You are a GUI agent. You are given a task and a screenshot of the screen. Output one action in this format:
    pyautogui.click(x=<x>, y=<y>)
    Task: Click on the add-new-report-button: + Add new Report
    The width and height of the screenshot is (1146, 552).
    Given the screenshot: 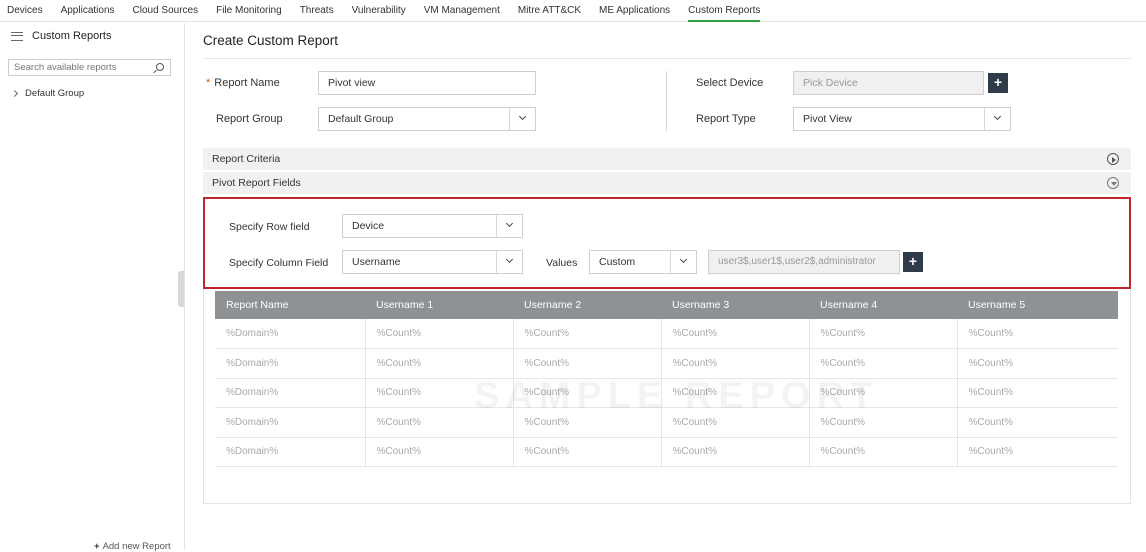 What is the action you would take?
    pyautogui.click(x=132, y=546)
    